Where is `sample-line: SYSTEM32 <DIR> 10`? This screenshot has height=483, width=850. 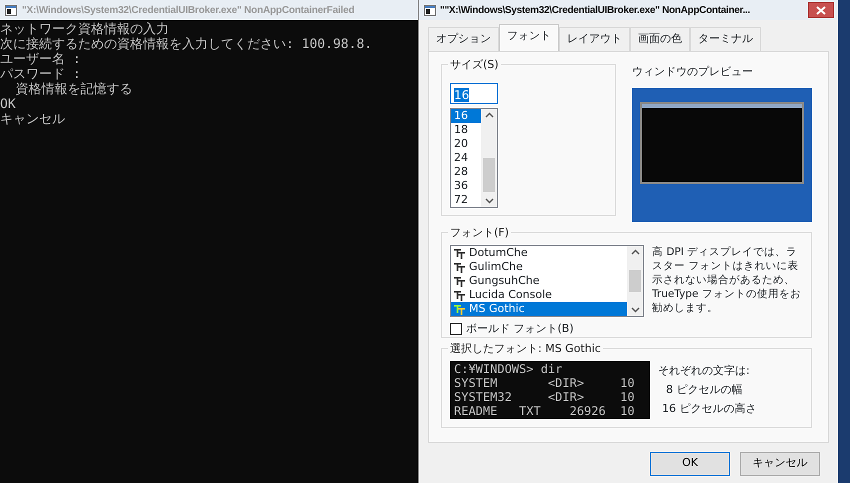 sample-line: SYSTEM32 <DIR> 10 is located at coordinates (545, 397).